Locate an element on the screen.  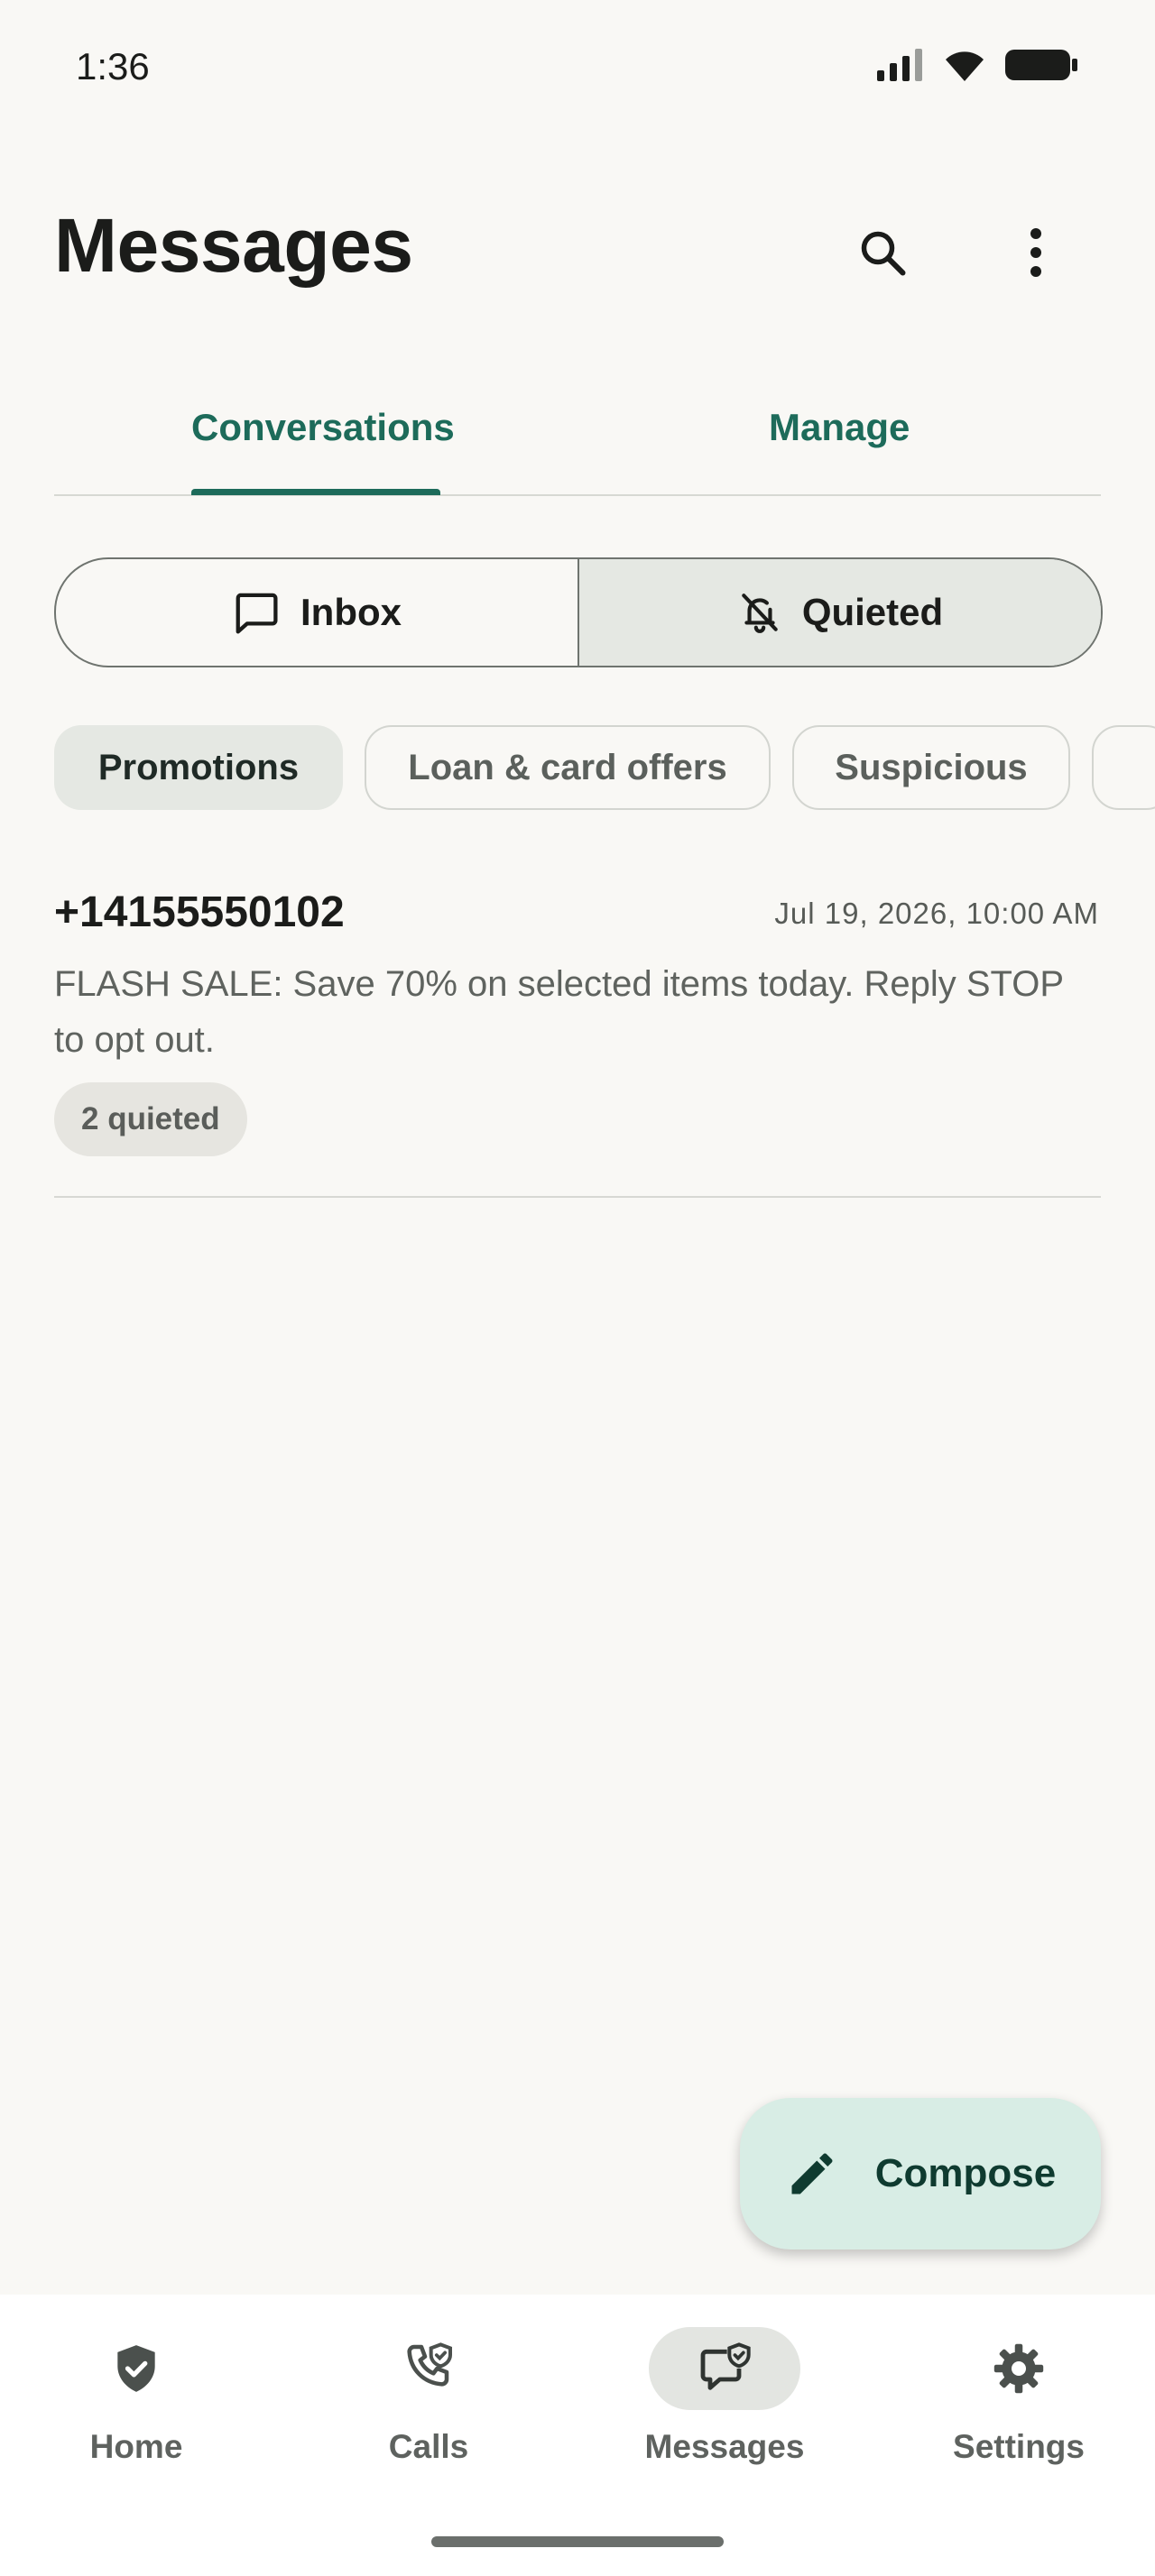
chat-bubble-icon is located at coordinates (257, 613).